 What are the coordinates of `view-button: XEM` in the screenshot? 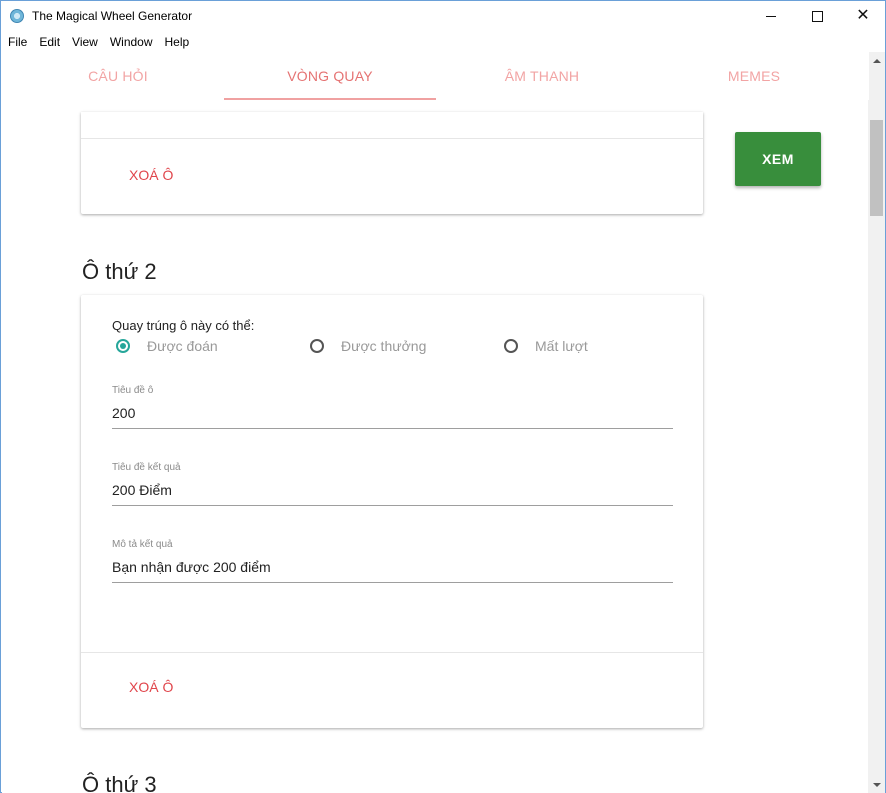 It's located at (778, 159).